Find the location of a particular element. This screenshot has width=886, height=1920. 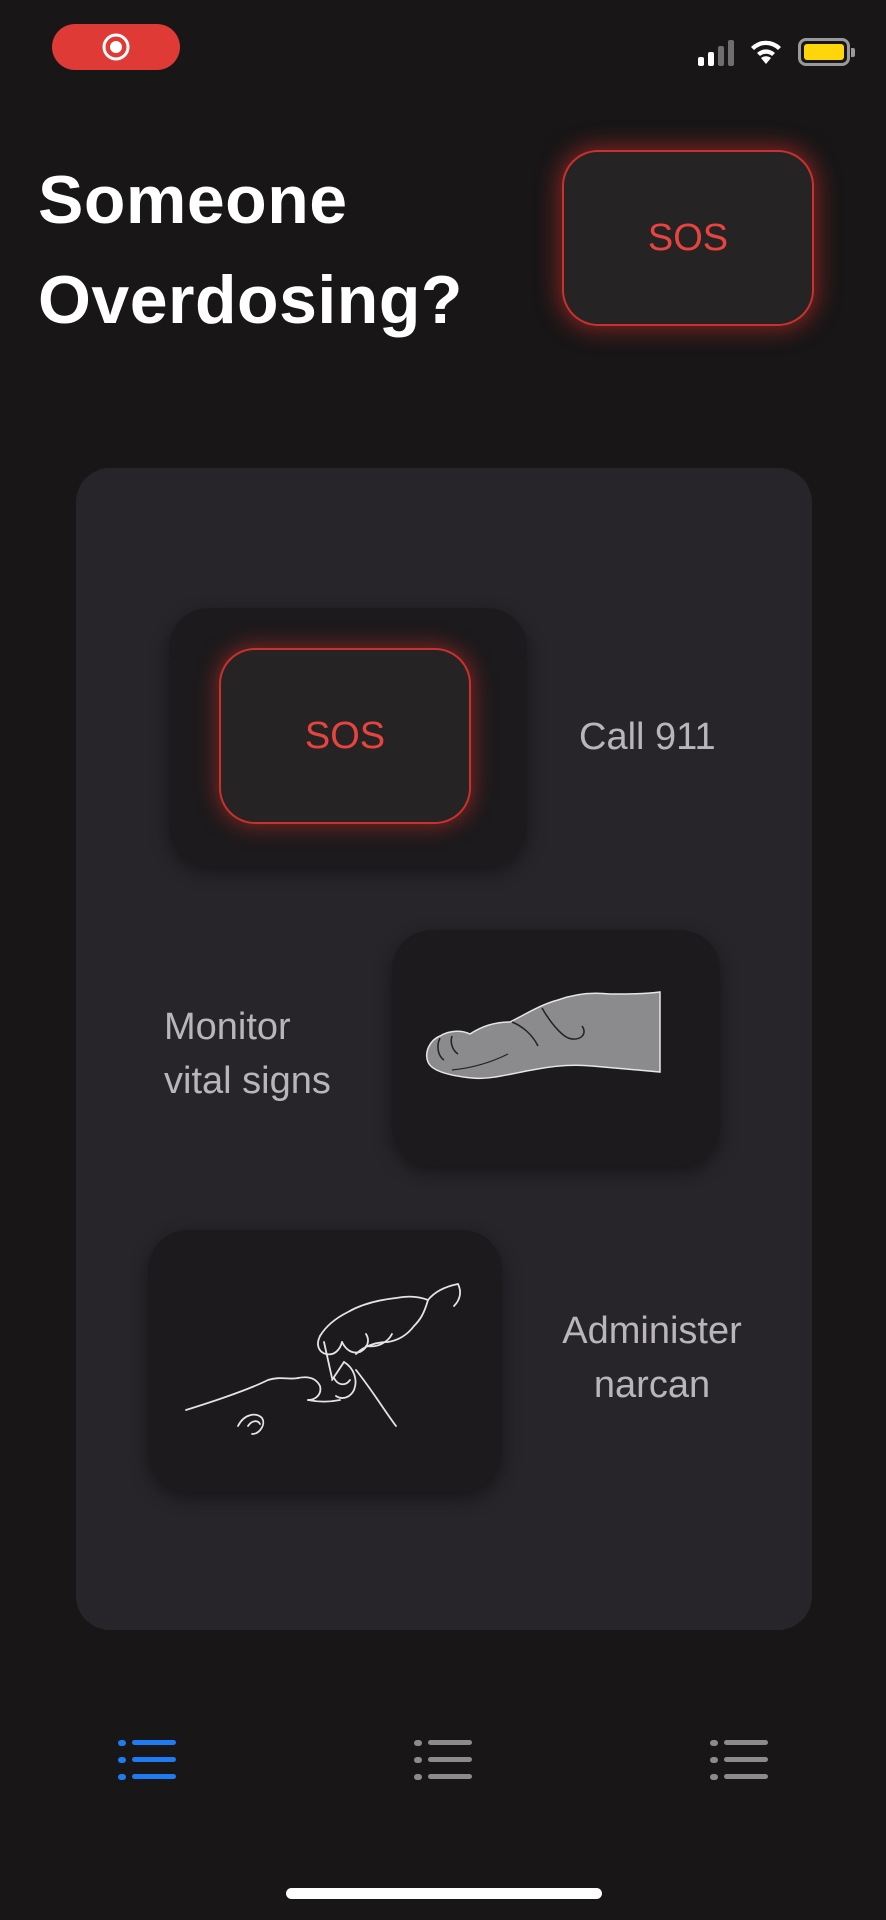

narcan-label-line-1: Administer is located at coordinates (652, 1331).